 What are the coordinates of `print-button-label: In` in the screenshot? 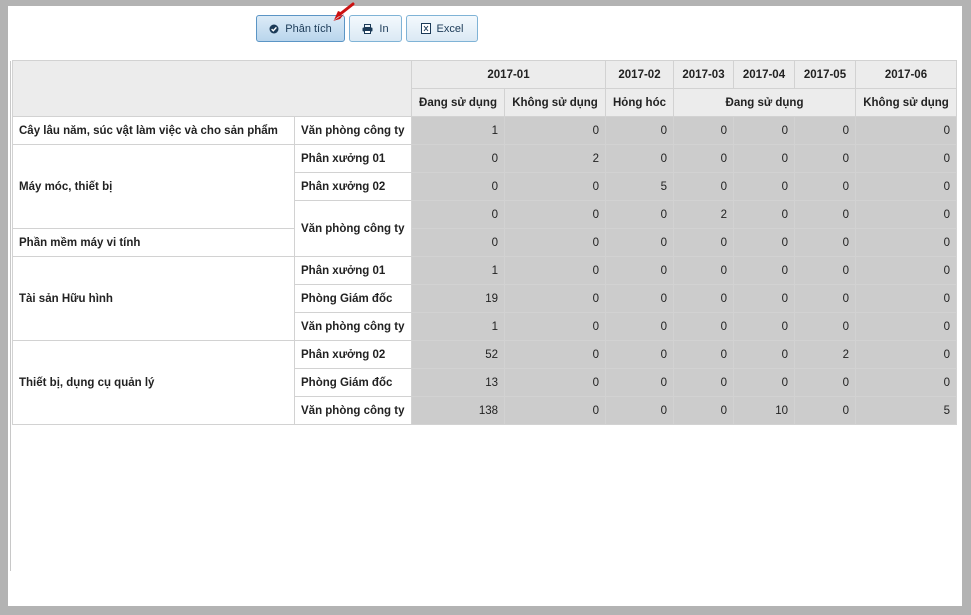 It's located at (384, 28).